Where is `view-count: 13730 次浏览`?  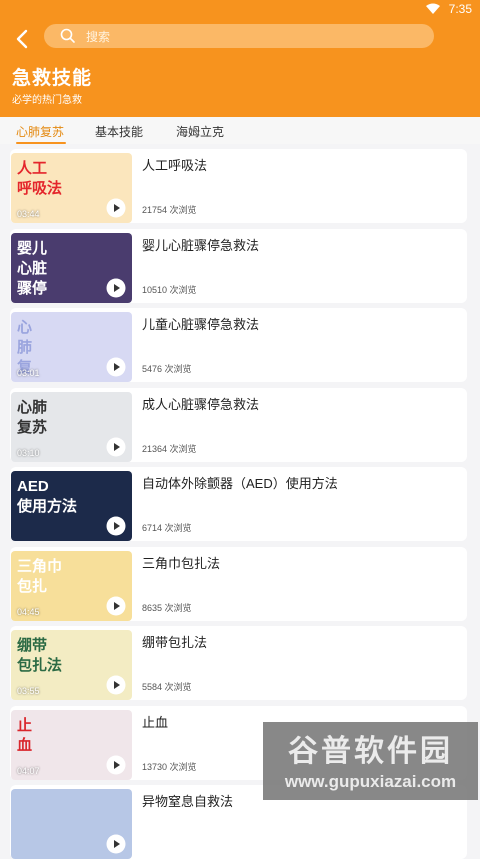 view-count: 13730 次浏览 is located at coordinates (169, 766).